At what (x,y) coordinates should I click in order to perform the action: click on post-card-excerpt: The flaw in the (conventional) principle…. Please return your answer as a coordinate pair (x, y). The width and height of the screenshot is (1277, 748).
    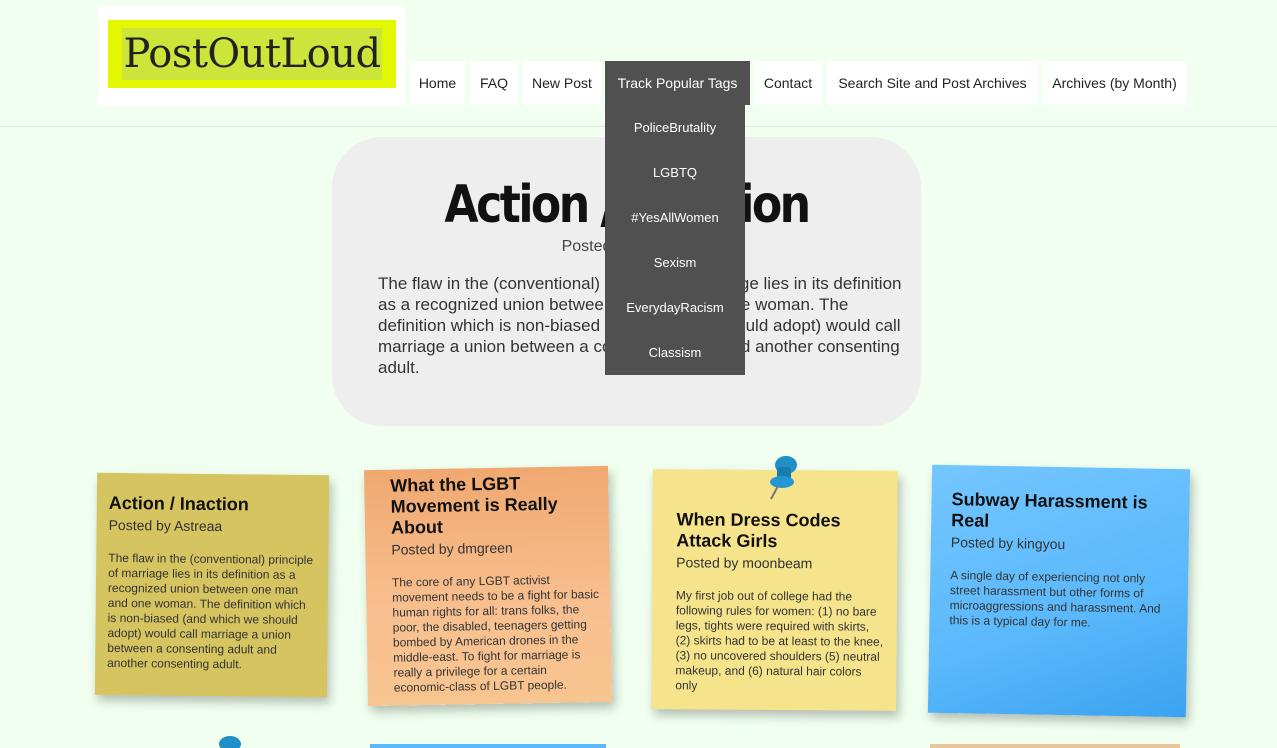
    Looking at the image, I should click on (210, 611).